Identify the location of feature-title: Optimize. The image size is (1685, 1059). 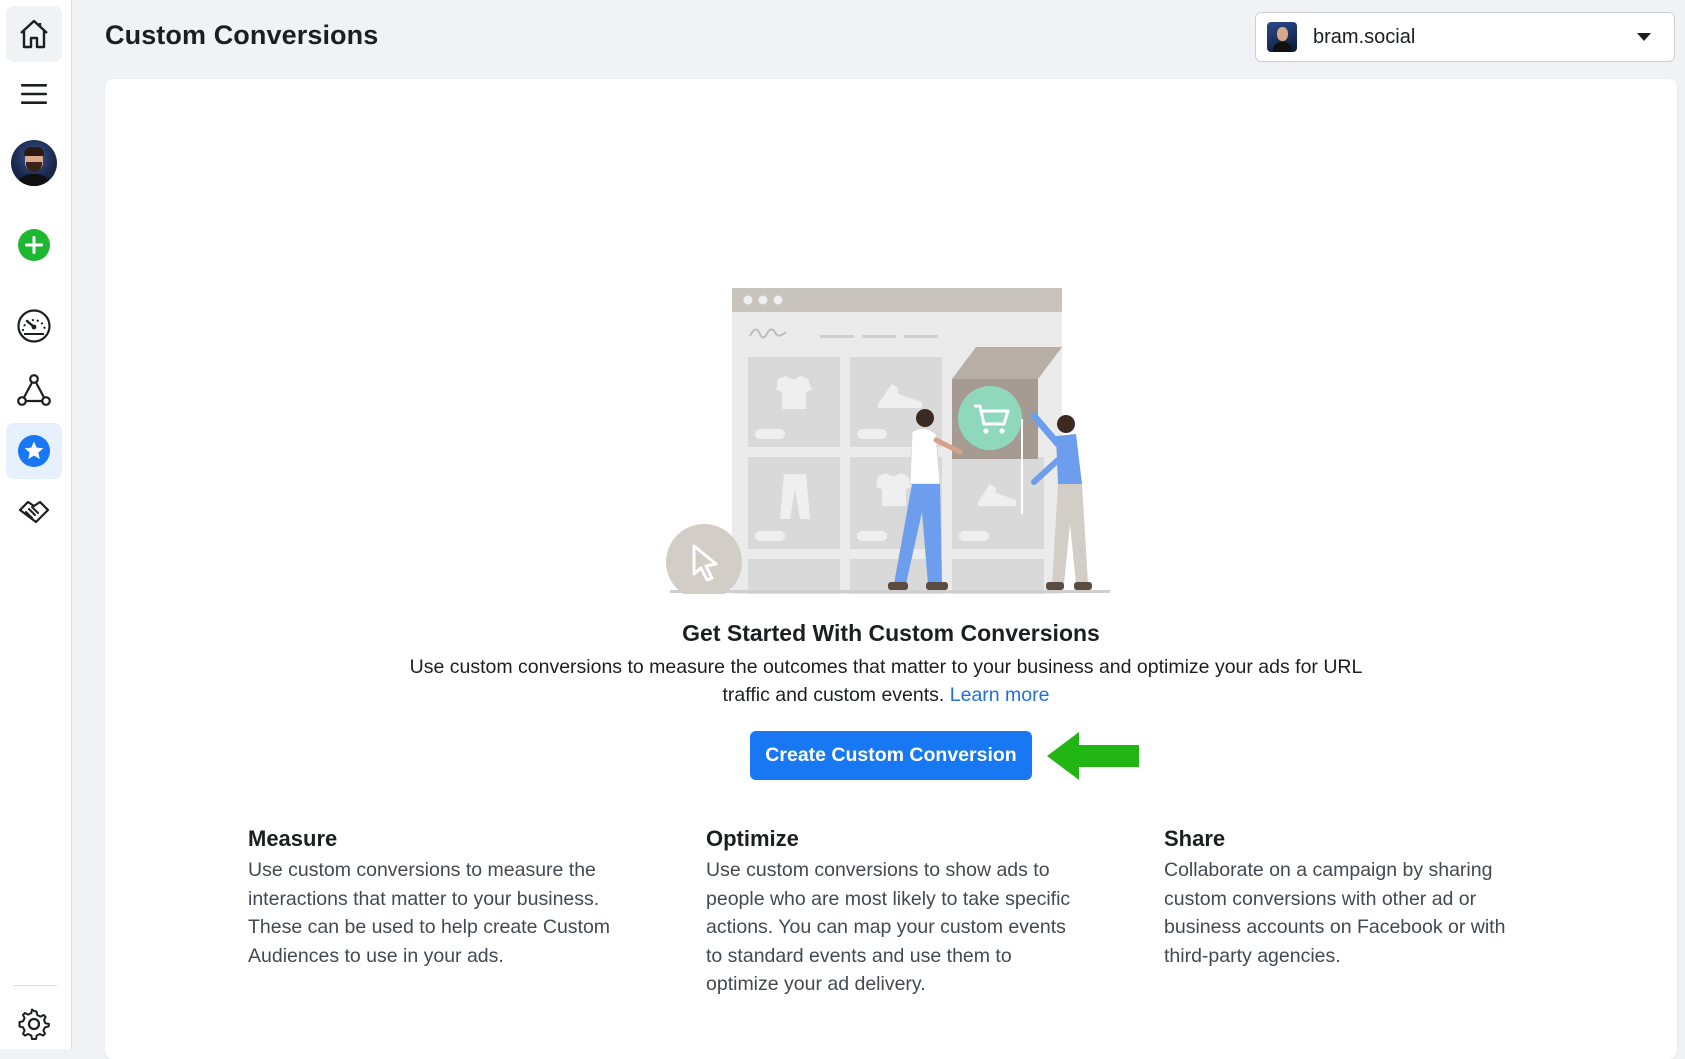
(752, 838).